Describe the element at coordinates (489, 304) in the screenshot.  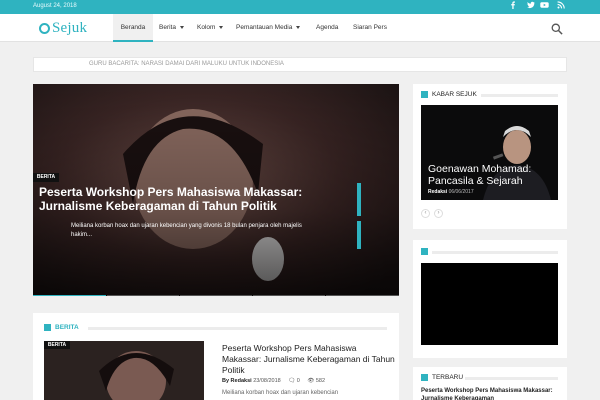
I see `video-player` at that location.